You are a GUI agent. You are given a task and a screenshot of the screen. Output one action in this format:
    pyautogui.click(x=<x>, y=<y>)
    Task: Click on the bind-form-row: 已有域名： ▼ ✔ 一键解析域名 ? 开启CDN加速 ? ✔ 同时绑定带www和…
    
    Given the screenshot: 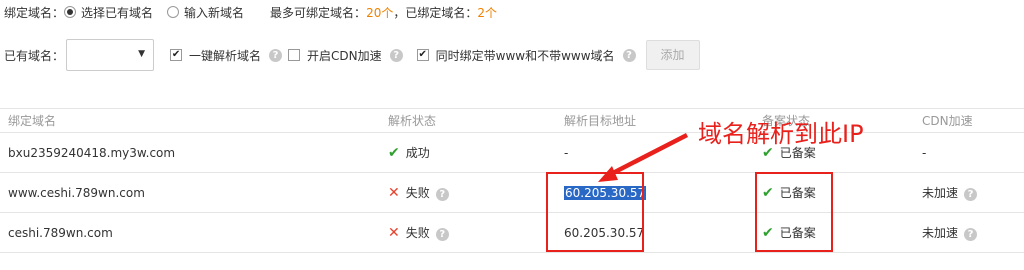 What is the action you would take?
    pyautogui.click(x=352, y=55)
    